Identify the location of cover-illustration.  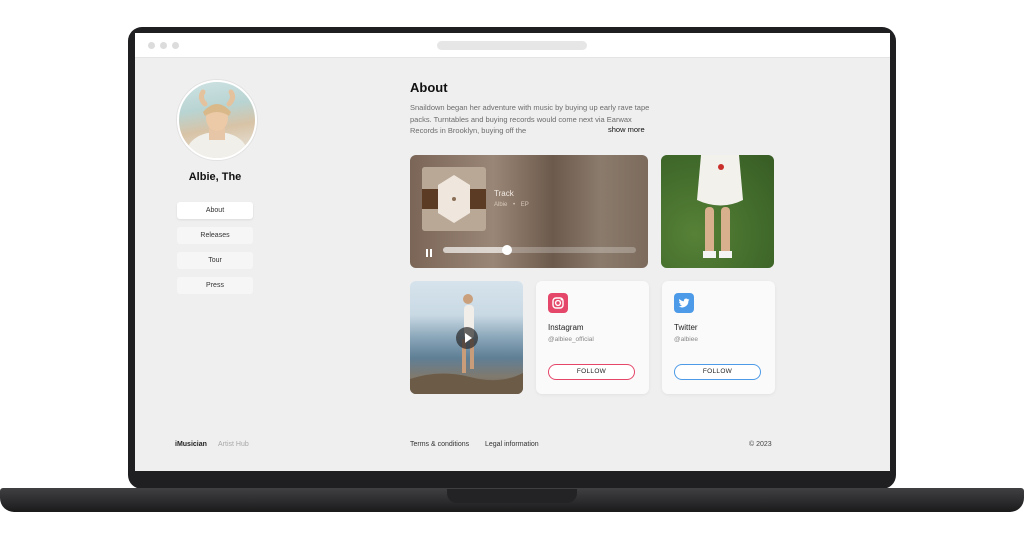
(454, 199).